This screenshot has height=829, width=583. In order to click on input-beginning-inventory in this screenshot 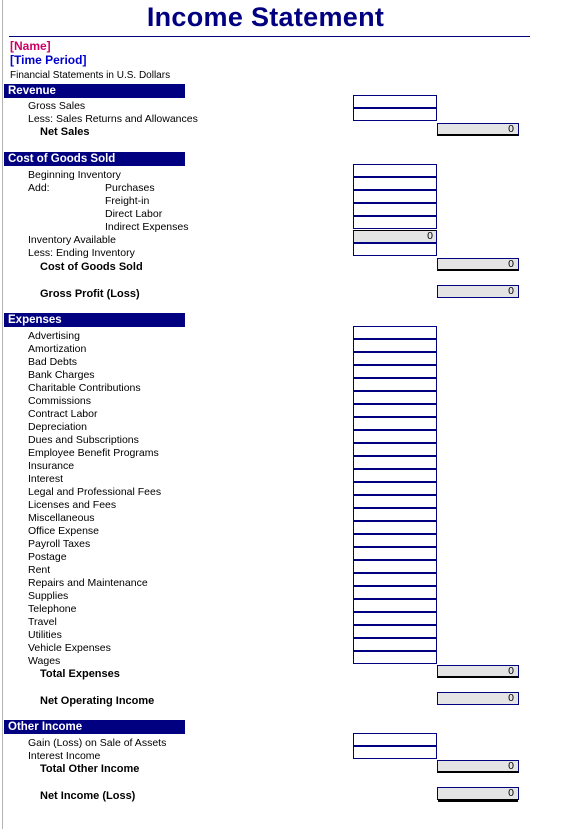, I will do `click(395, 170)`.